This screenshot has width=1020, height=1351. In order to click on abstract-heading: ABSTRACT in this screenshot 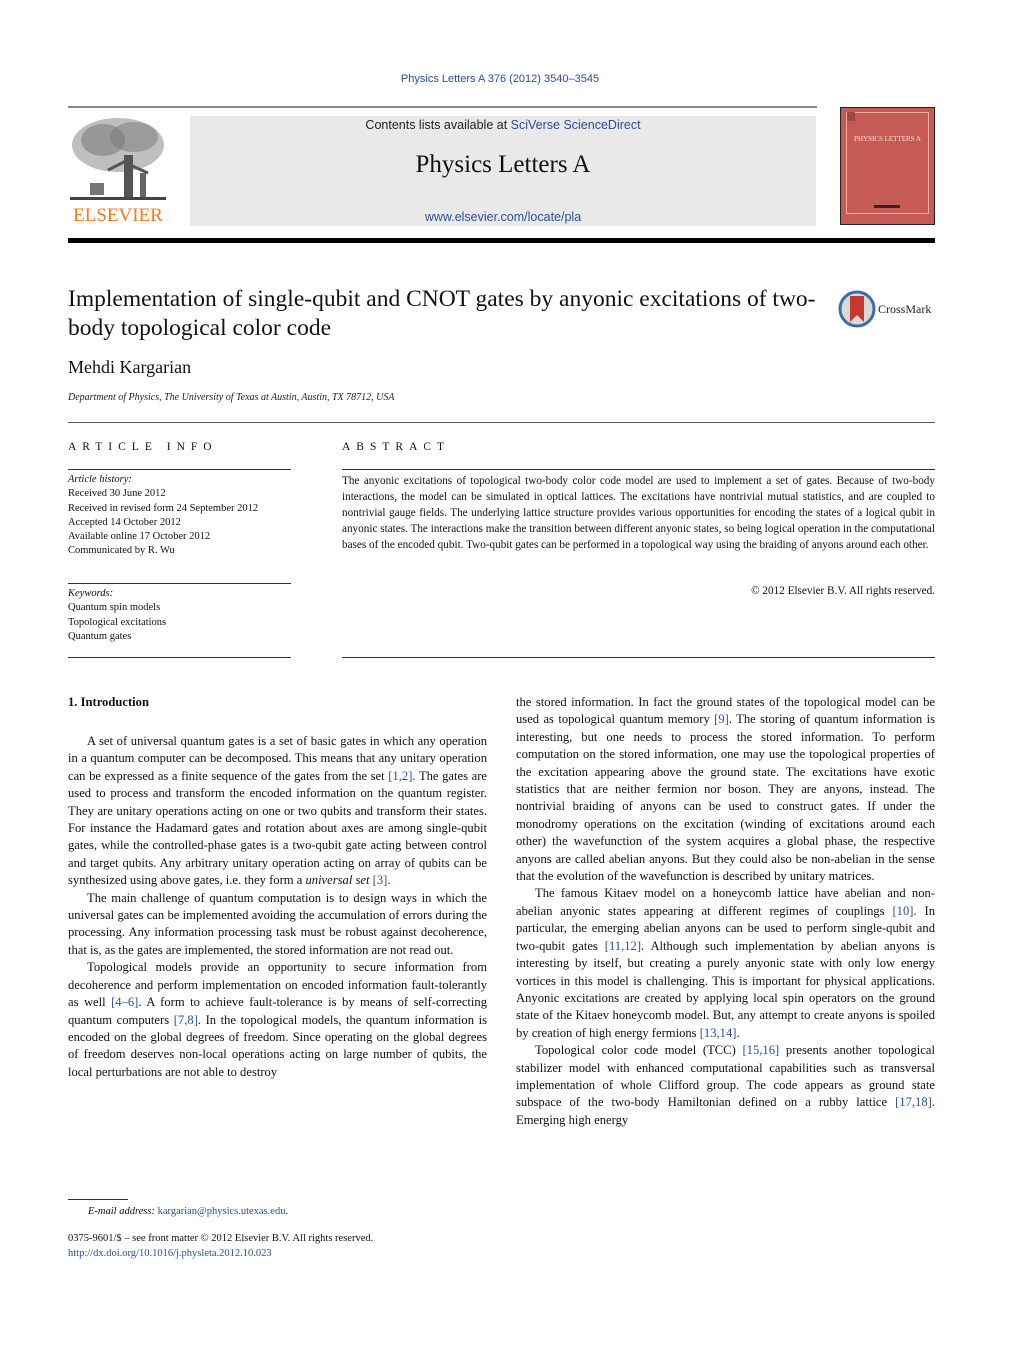, I will do `click(396, 447)`.